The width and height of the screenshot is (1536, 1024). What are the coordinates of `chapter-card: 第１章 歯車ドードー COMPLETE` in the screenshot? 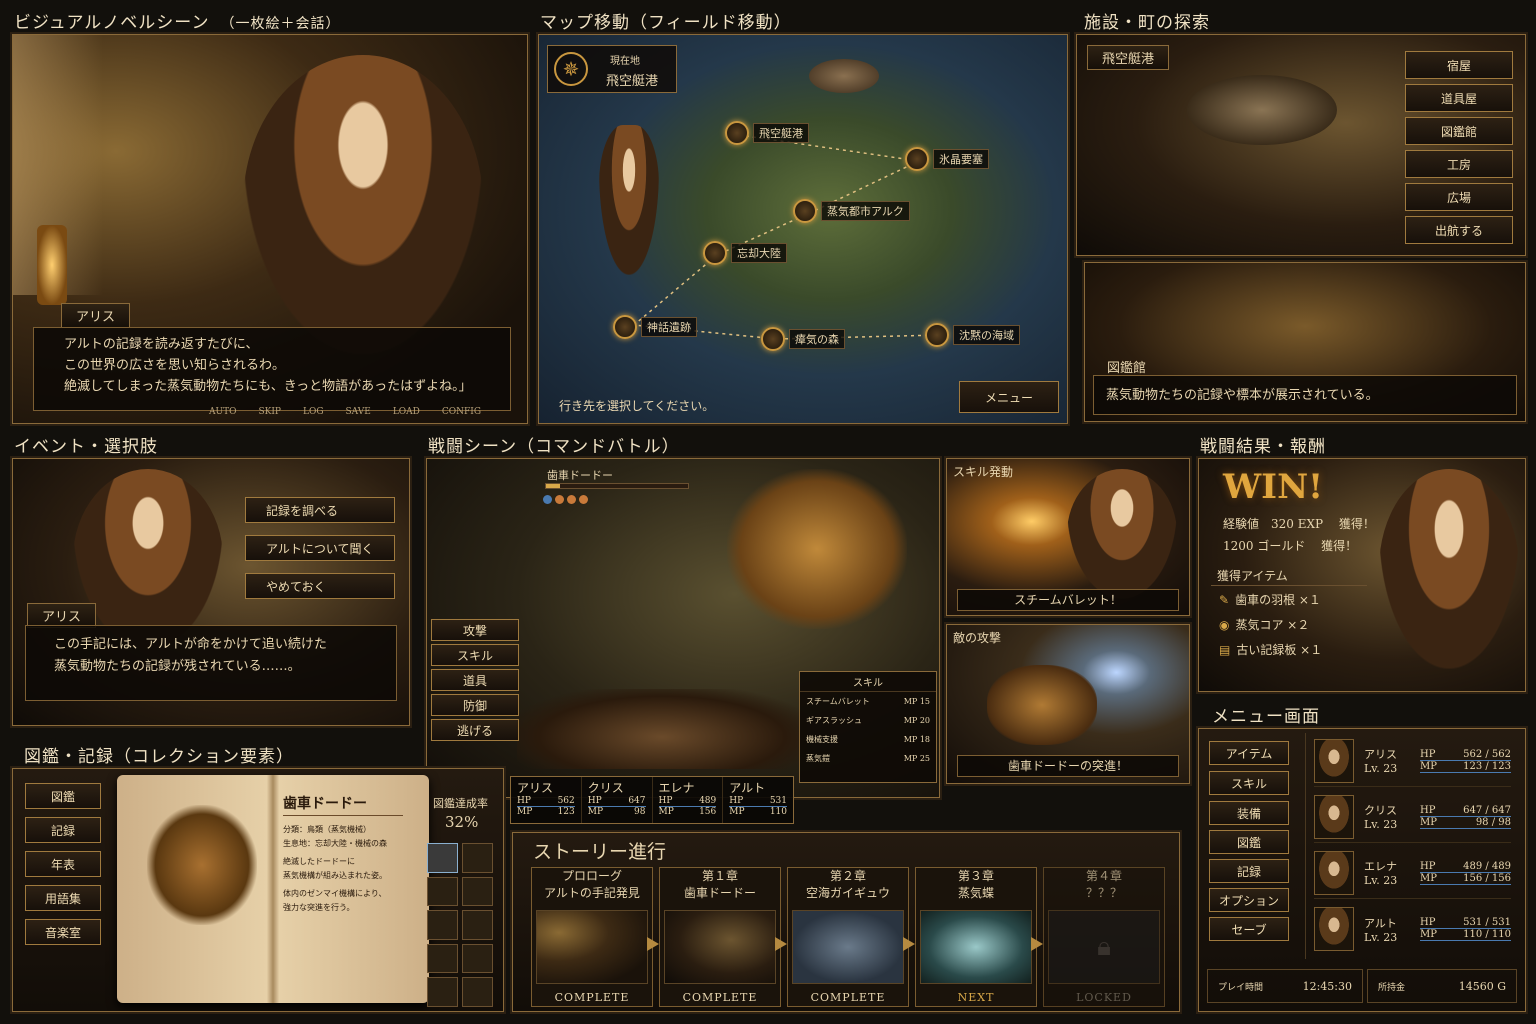 It's located at (720, 937).